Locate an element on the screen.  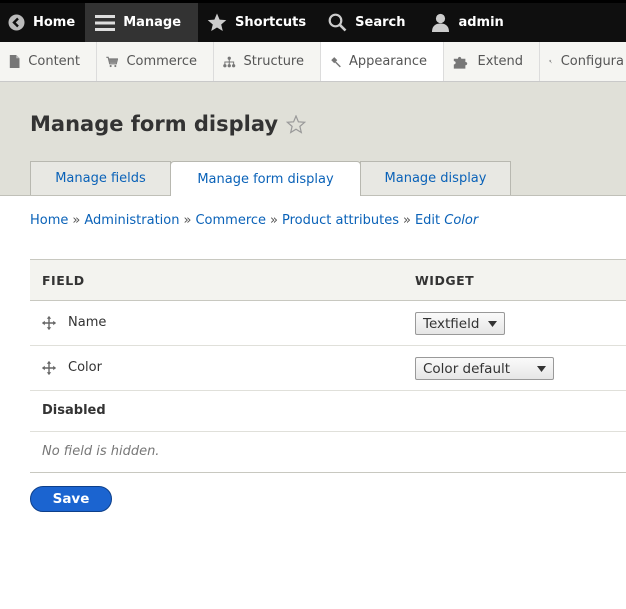
widget-select: Color default is located at coordinates (484, 368).